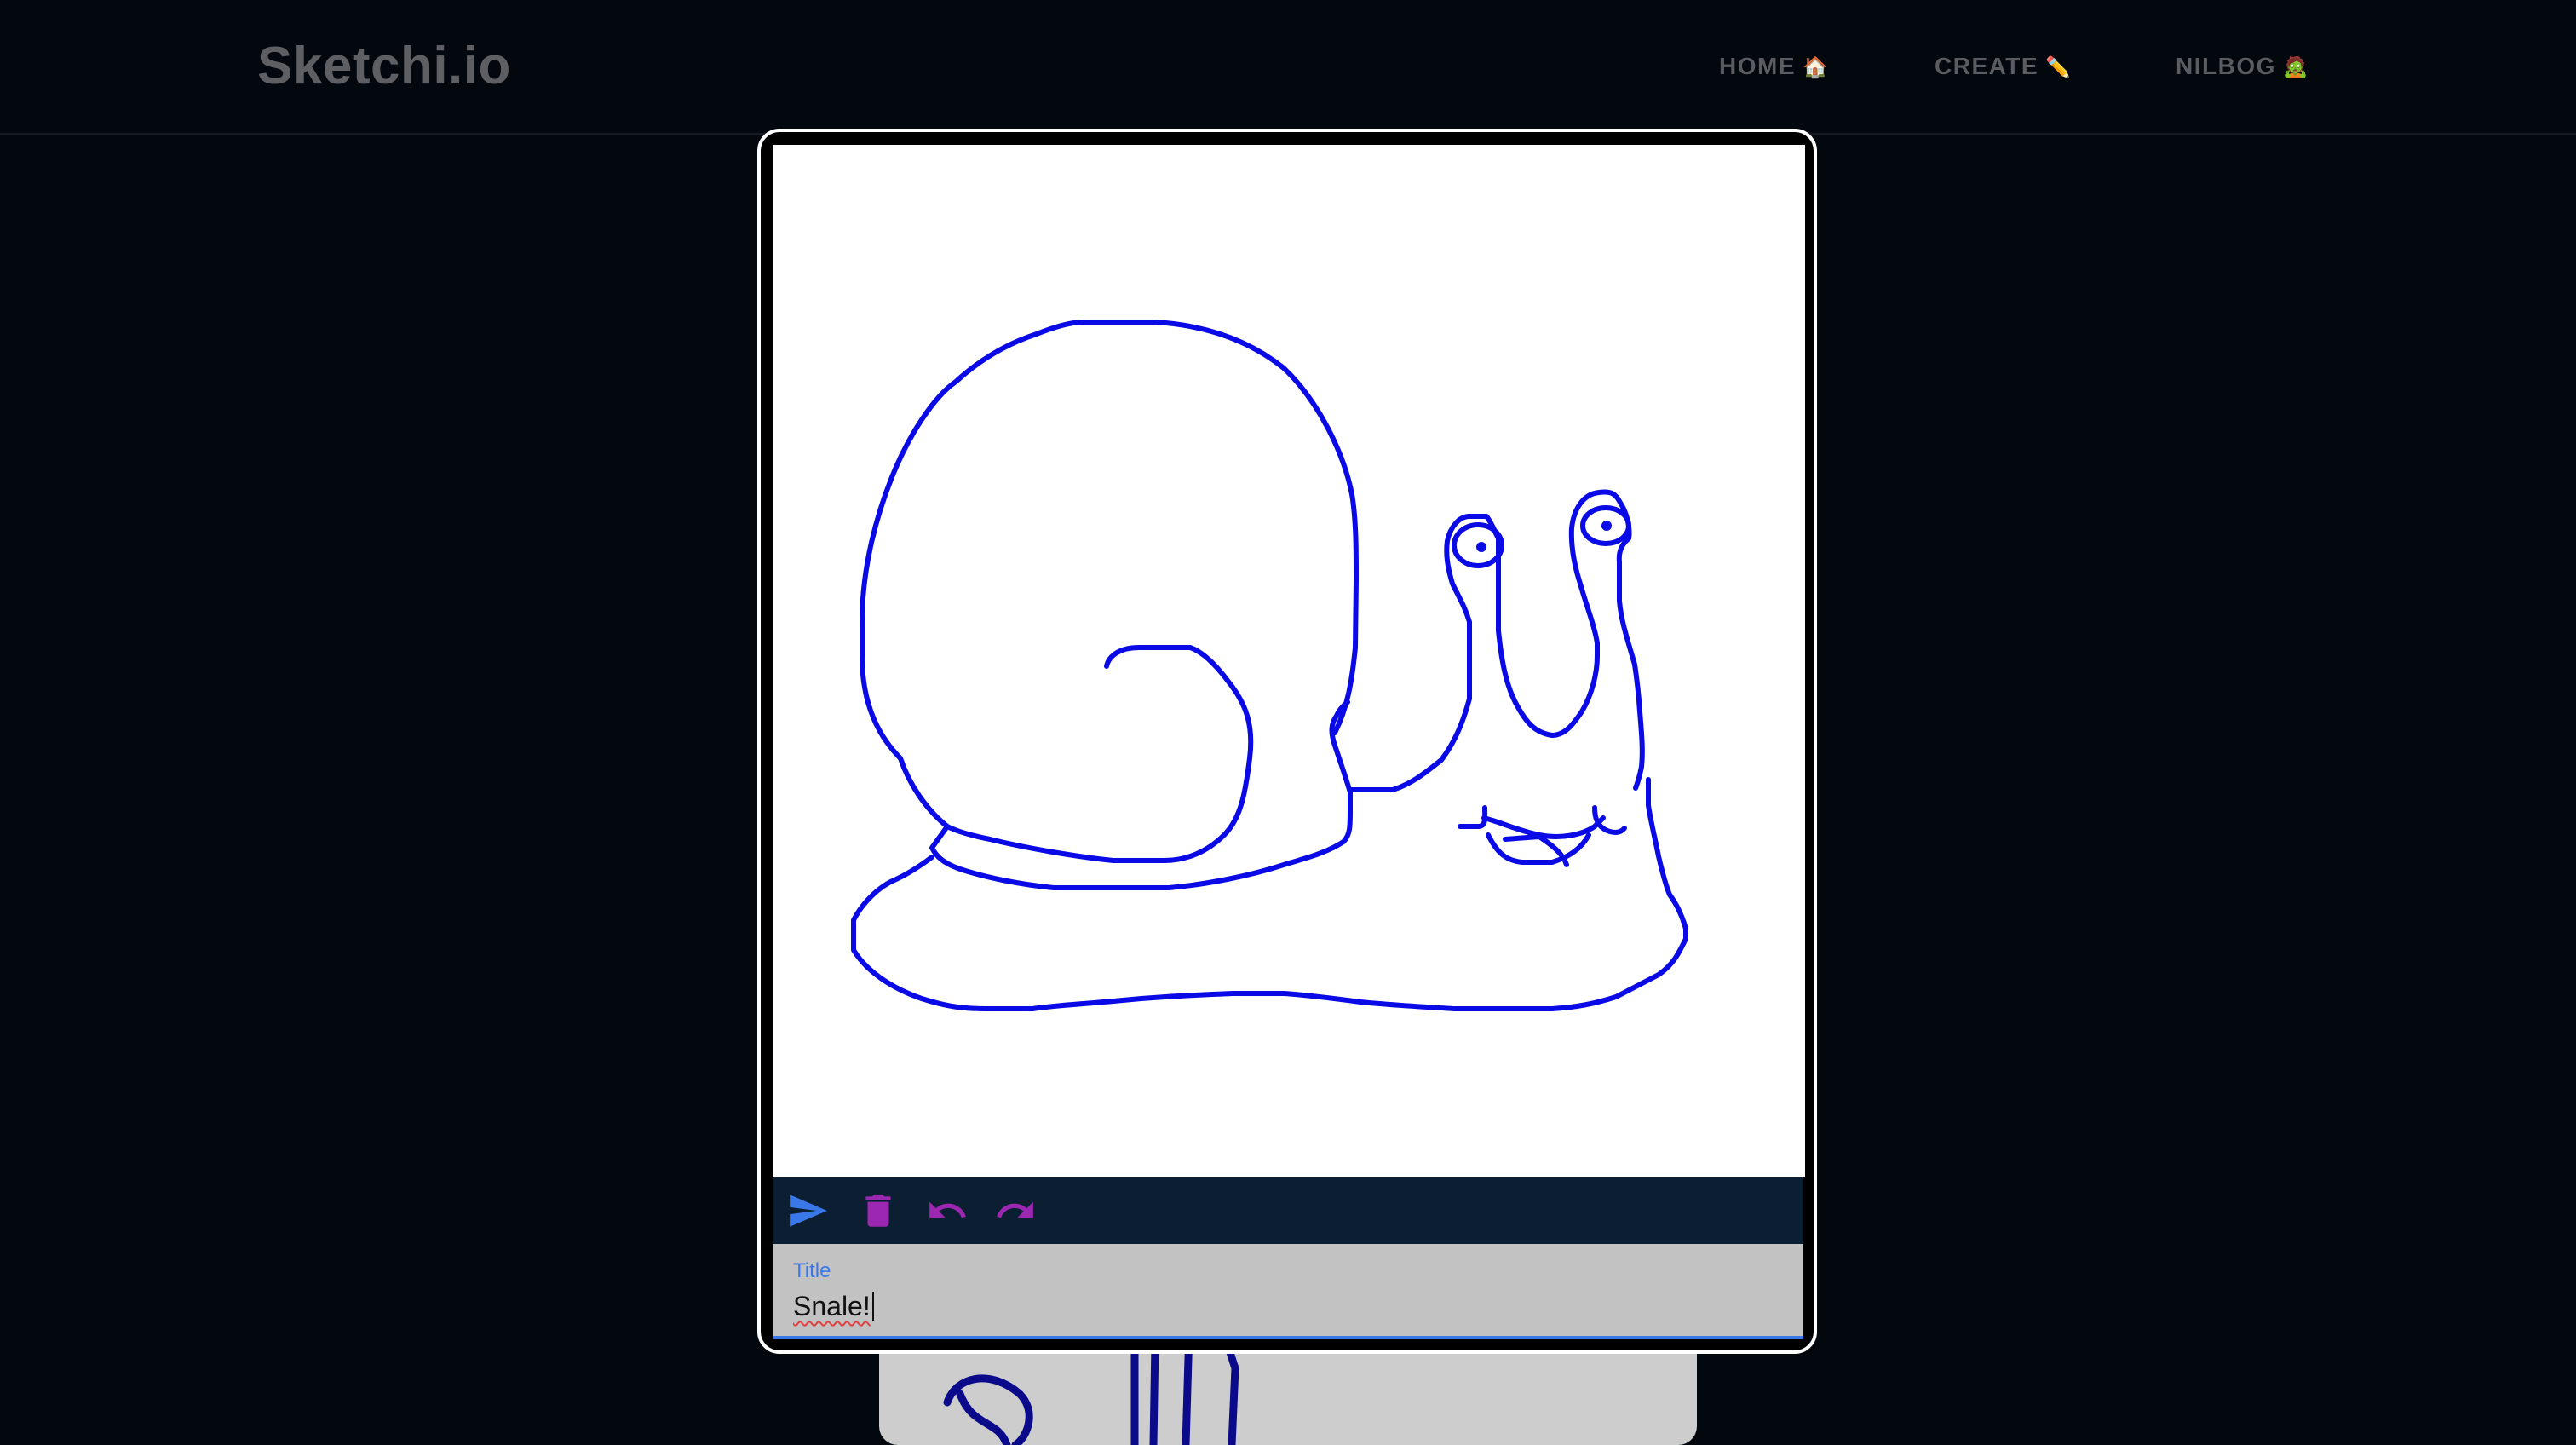 This screenshot has width=2576, height=1445. I want to click on title-field-label: Title, so click(812, 1270).